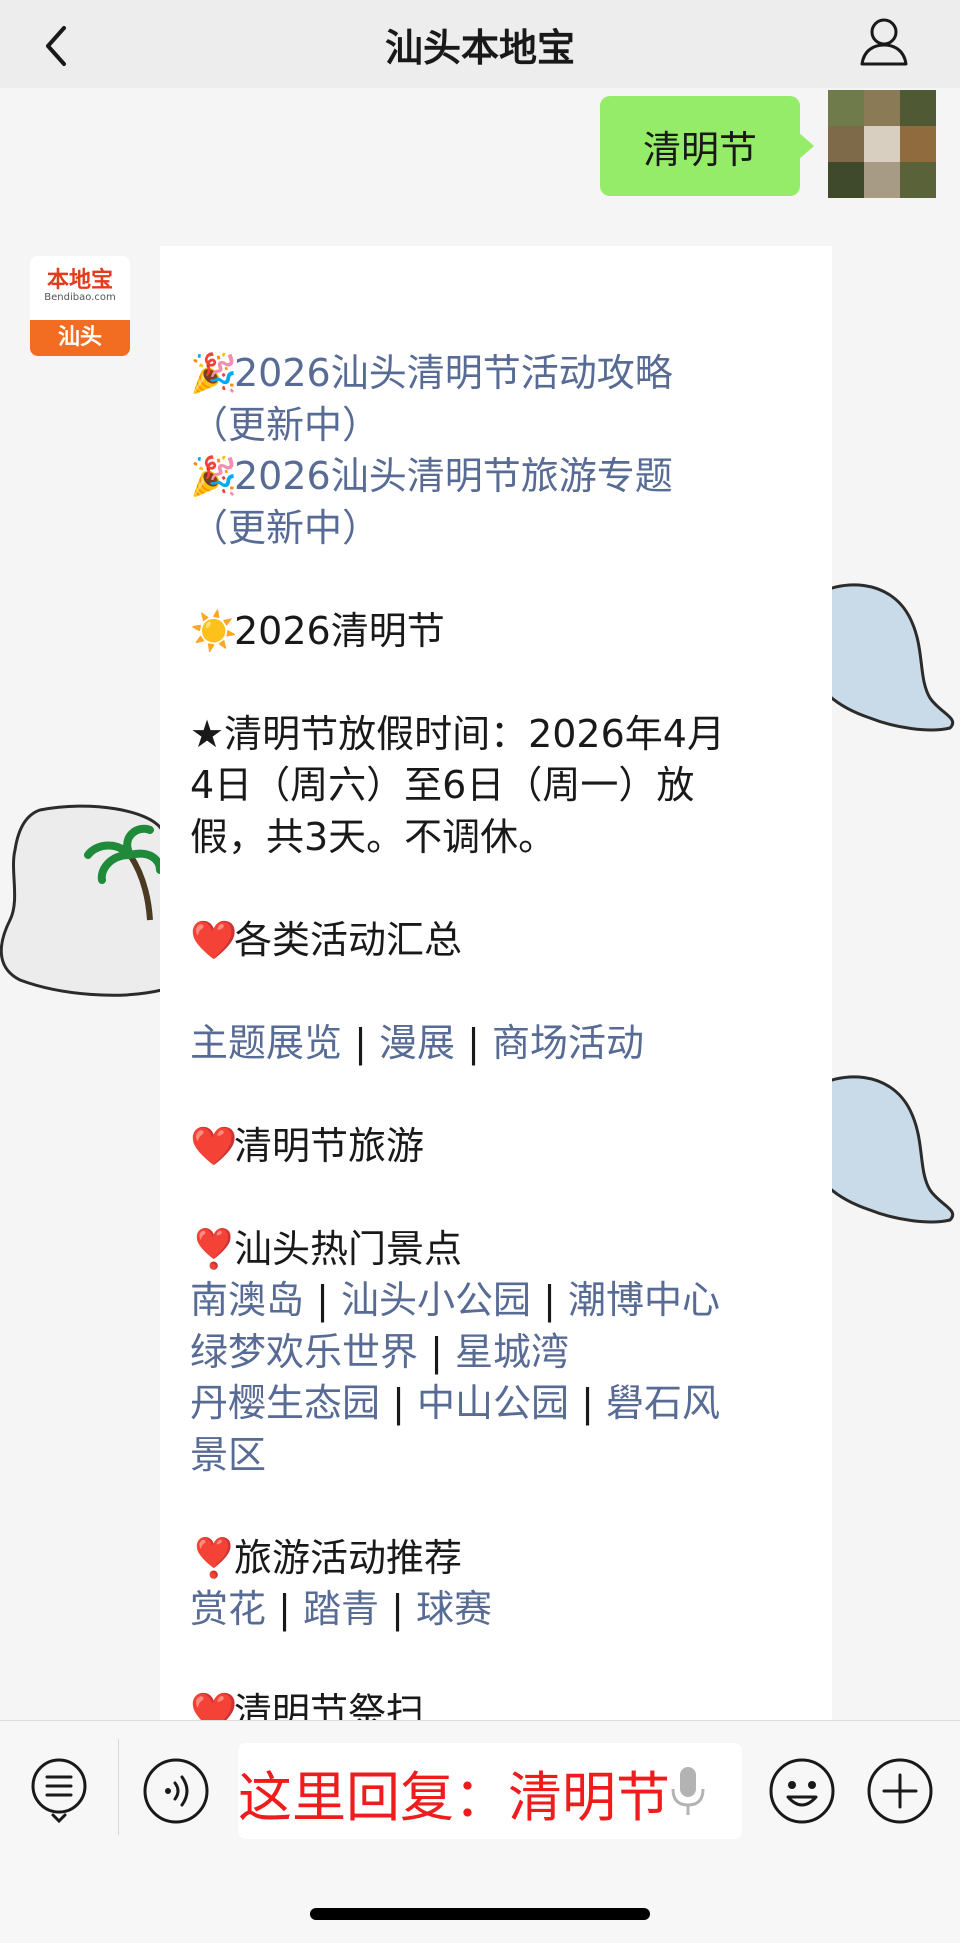  What do you see at coordinates (80, 338) in the screenshot?
I see `logo-city: 汕头` at bounding box center [80, 338].